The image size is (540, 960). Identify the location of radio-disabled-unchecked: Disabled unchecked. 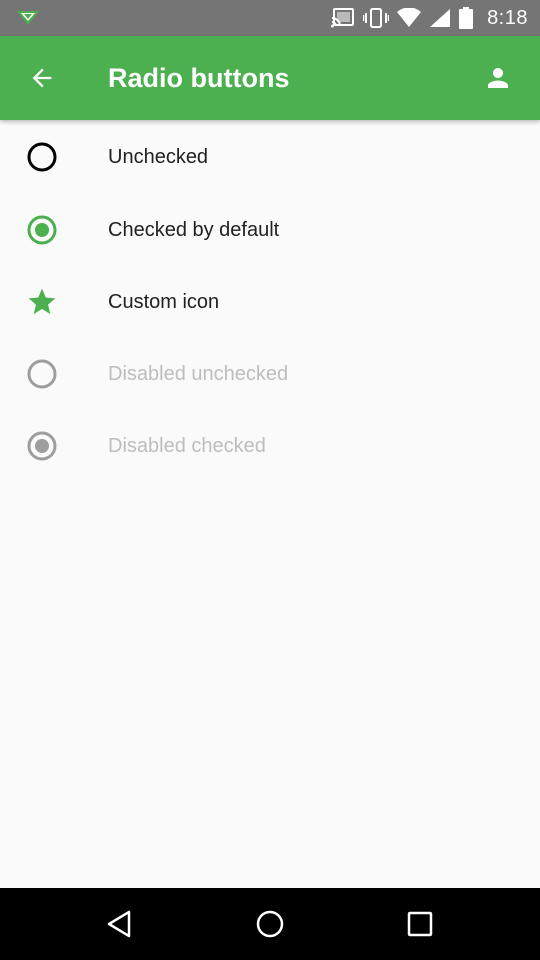
(270, 374).